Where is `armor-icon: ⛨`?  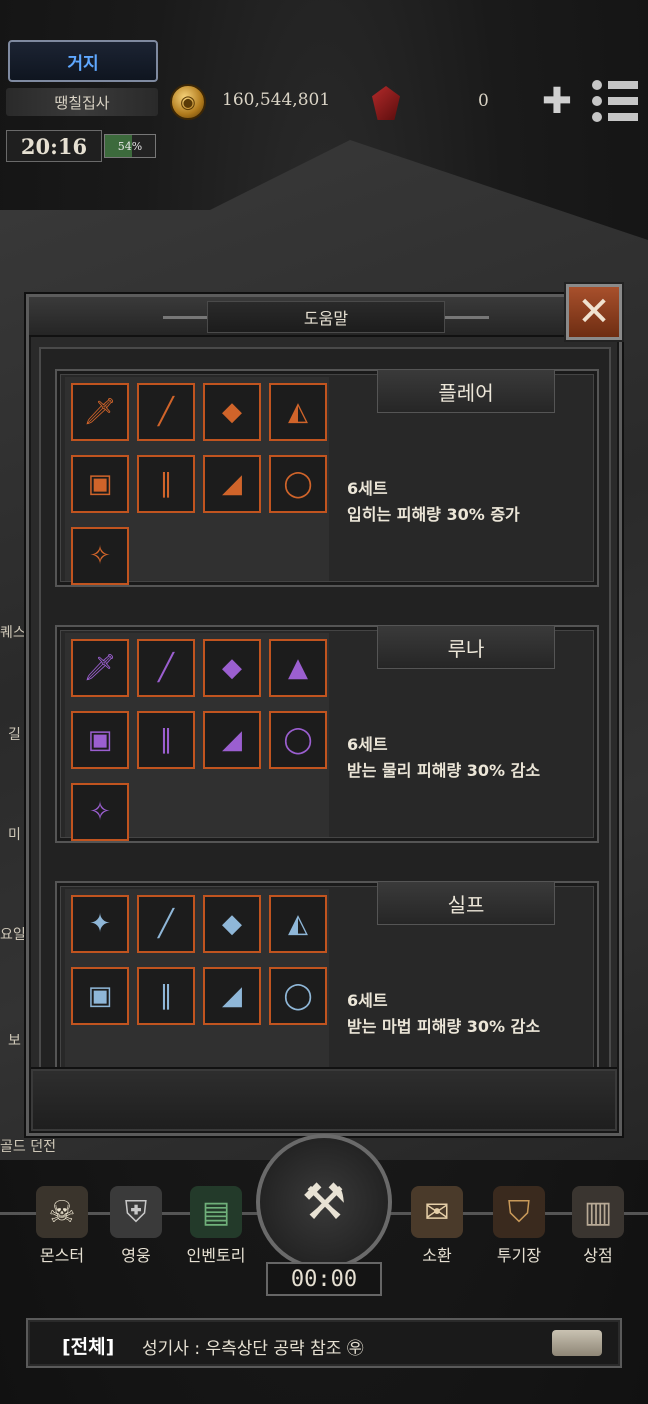 armor-icon: ⛨ is located at coordinates (136, 1212).